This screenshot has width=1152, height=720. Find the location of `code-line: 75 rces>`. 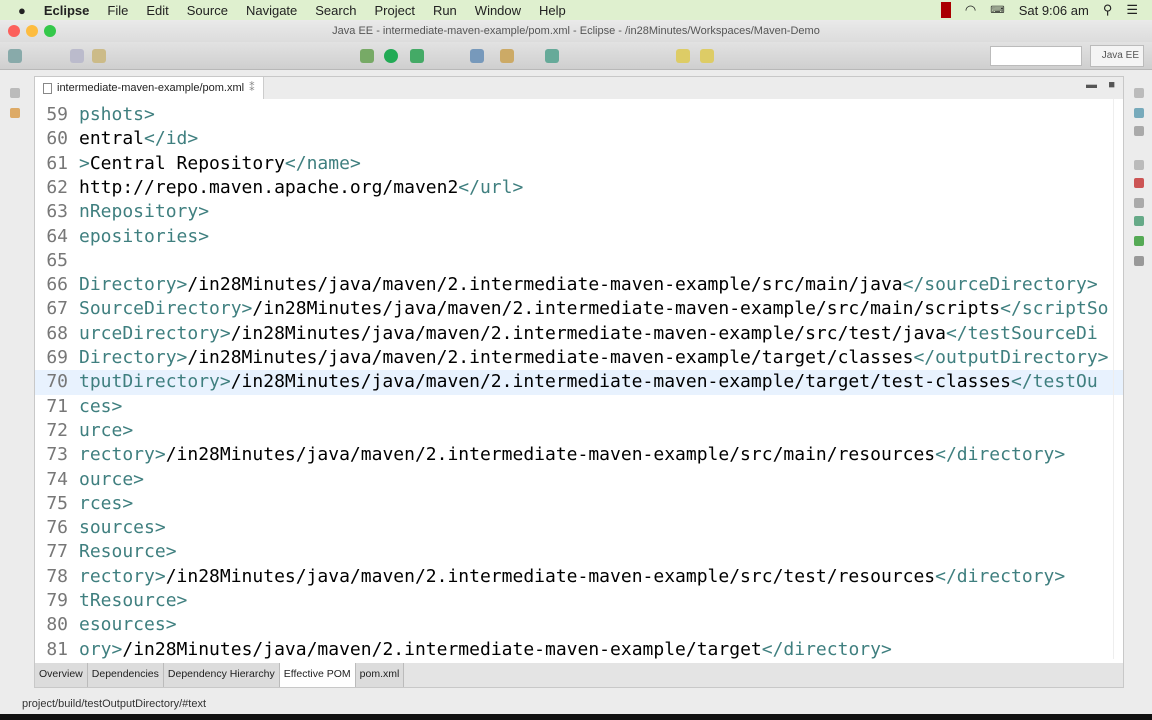

code-line: 75 rces> is located at coordinates (579, 504).